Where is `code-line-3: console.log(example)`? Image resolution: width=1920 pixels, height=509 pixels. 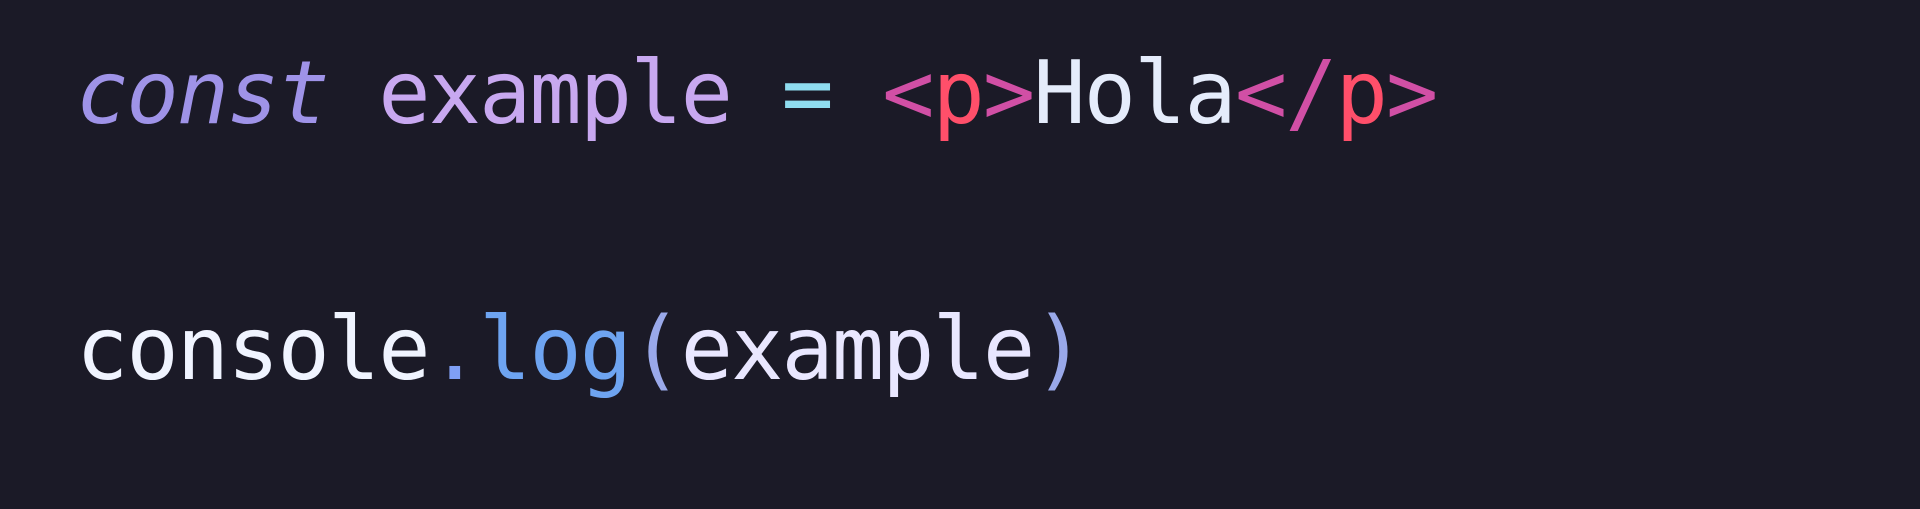
code-line-3: console.log(example) is located at coordinates (581, 349).